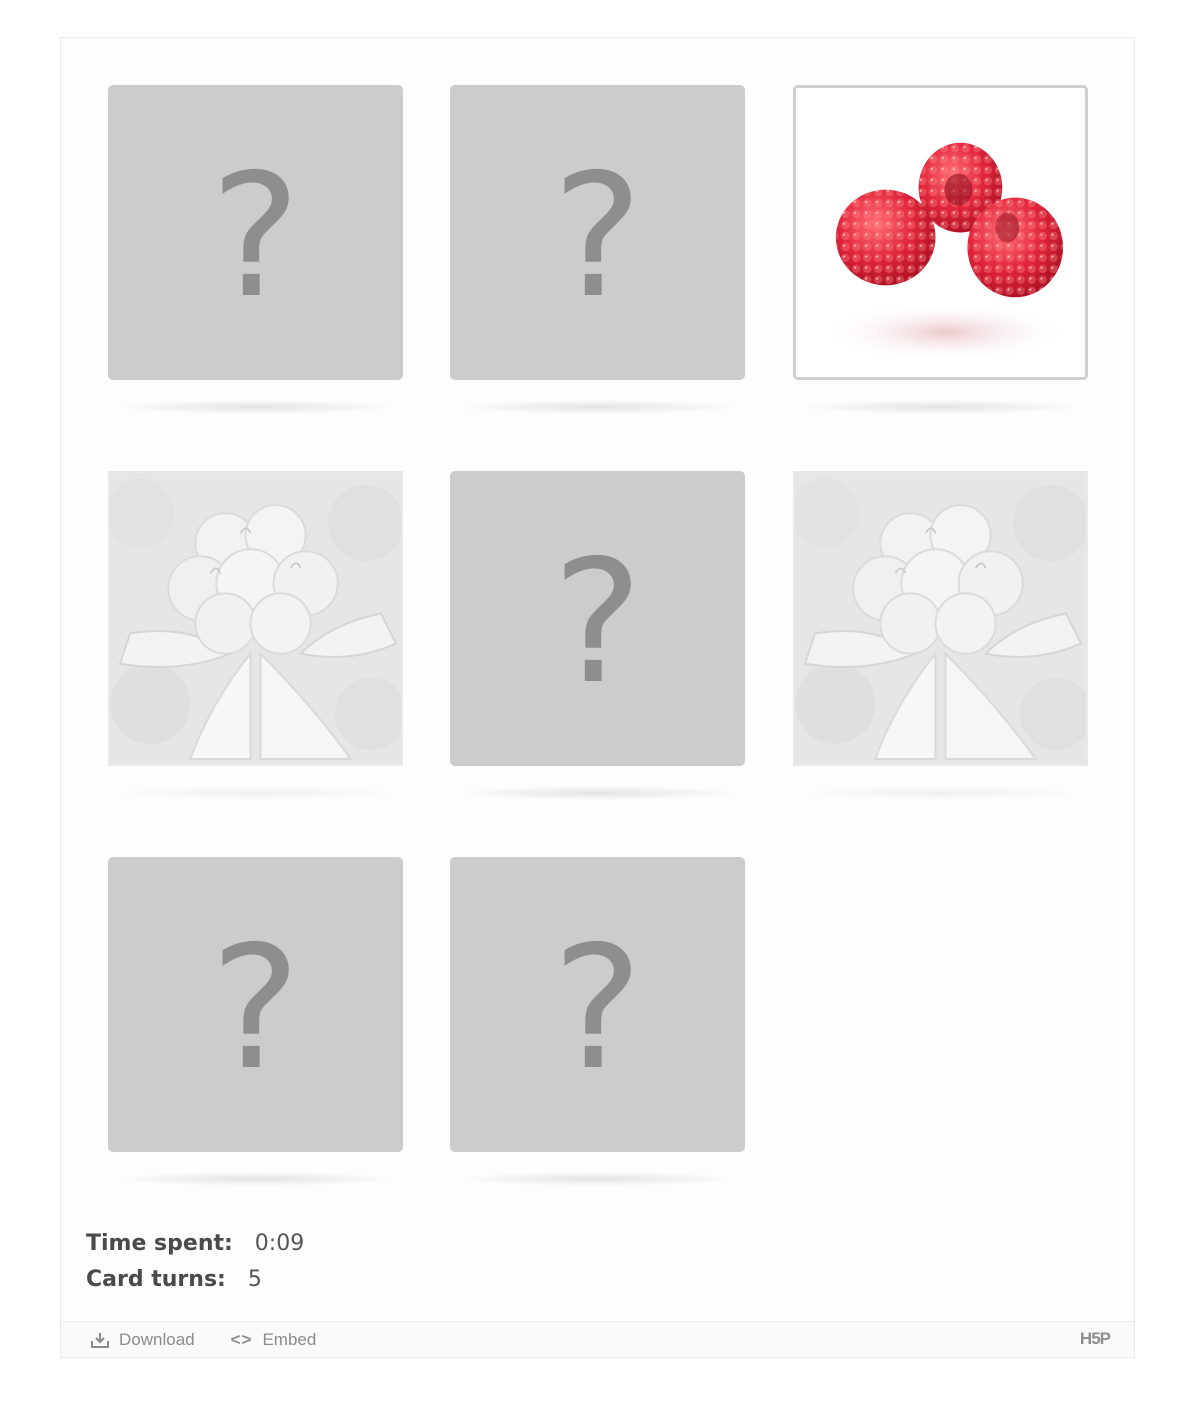 This screenshot has height=1415, width=1200. What do you see at coordinates (156, 1279) in the screenshot?
I see `card-turns-label: Card turns:` at bounding box center [156, 1279].